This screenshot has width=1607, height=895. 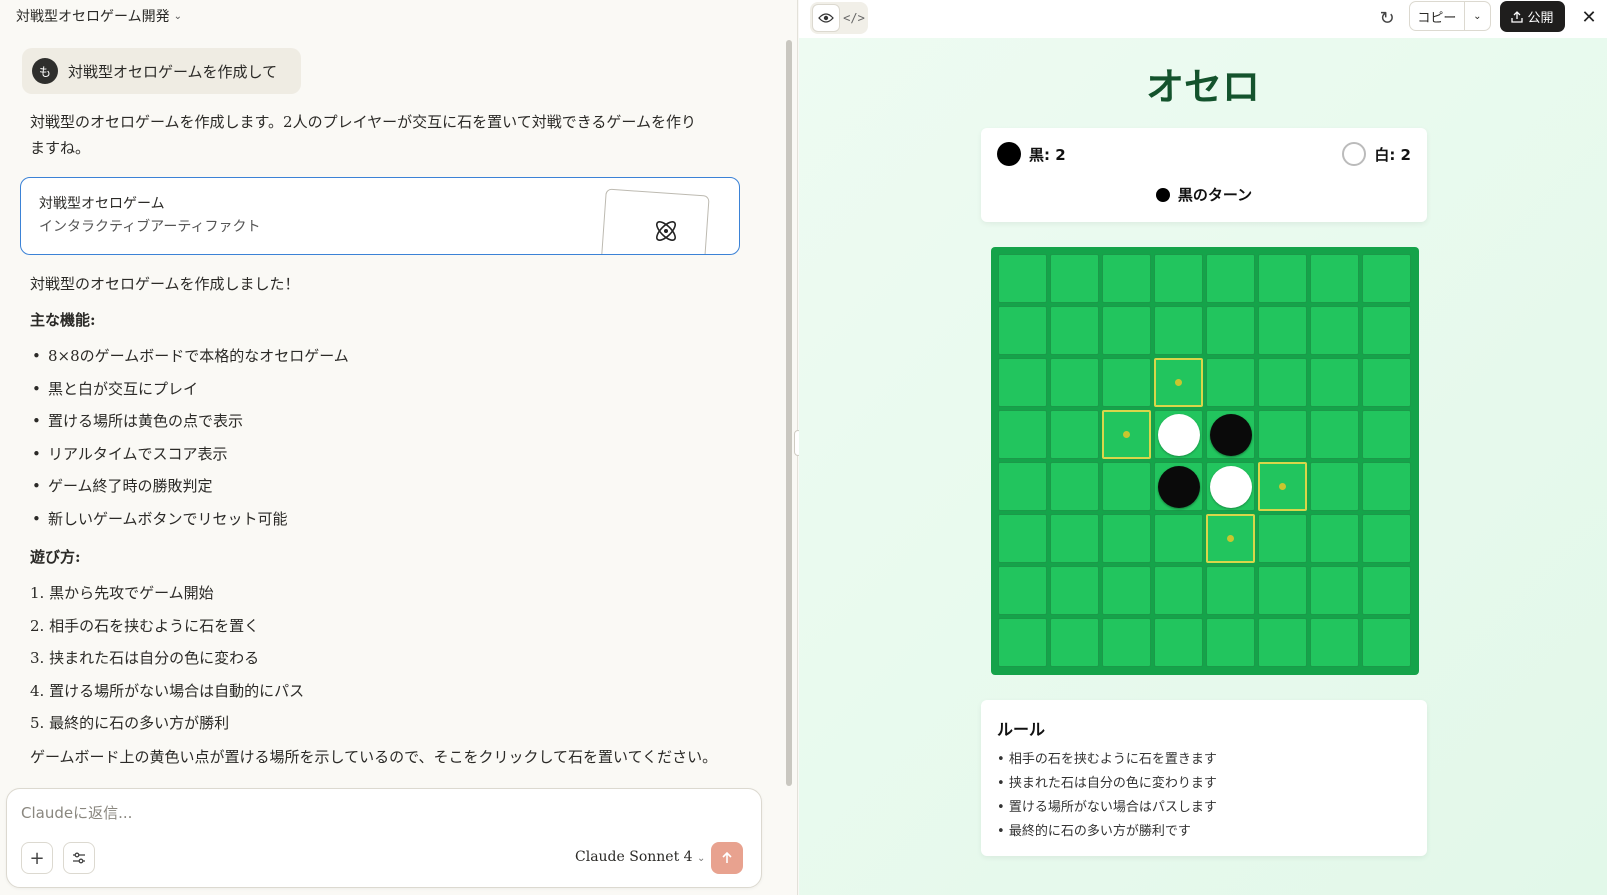 I want to click on tools-button, so click(x=79, y=858).